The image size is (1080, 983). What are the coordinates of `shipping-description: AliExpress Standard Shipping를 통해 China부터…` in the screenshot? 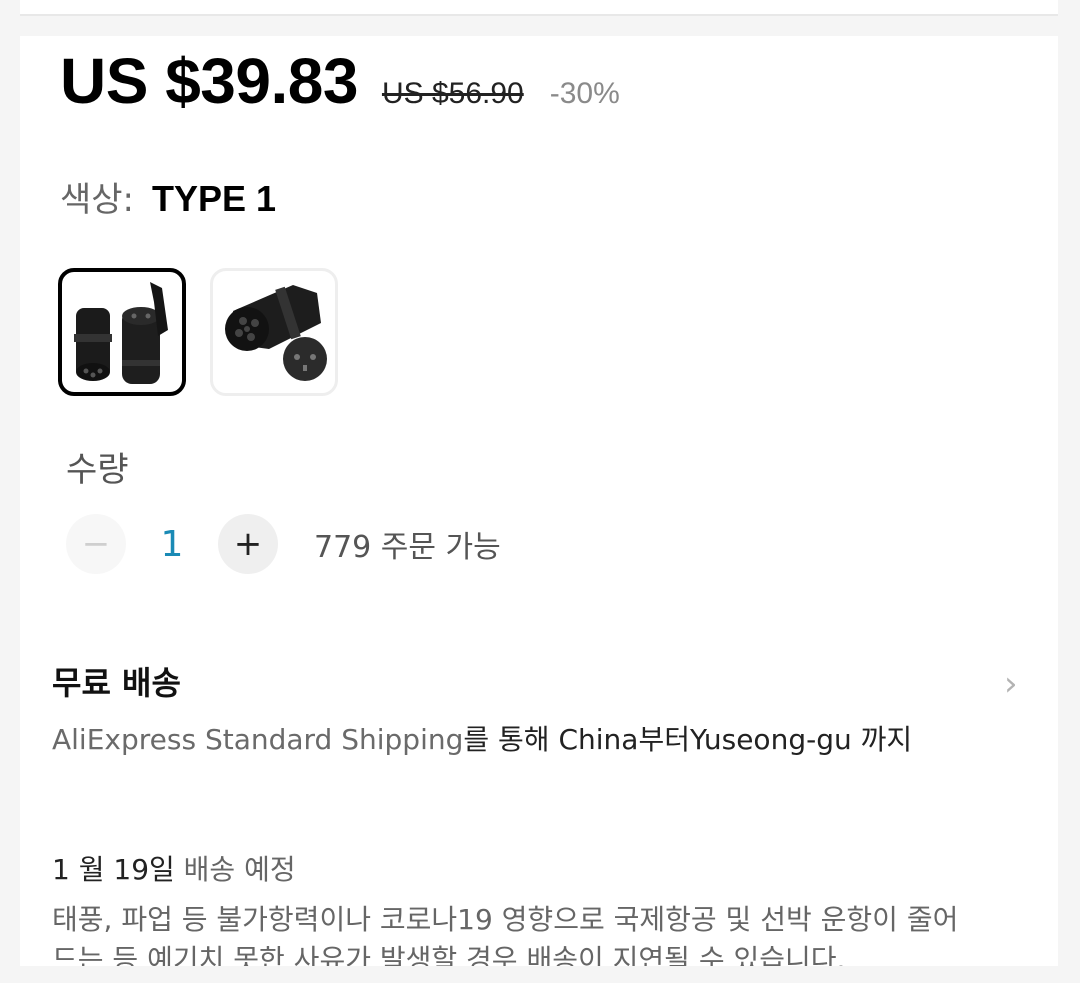 It's located at (482, 738).